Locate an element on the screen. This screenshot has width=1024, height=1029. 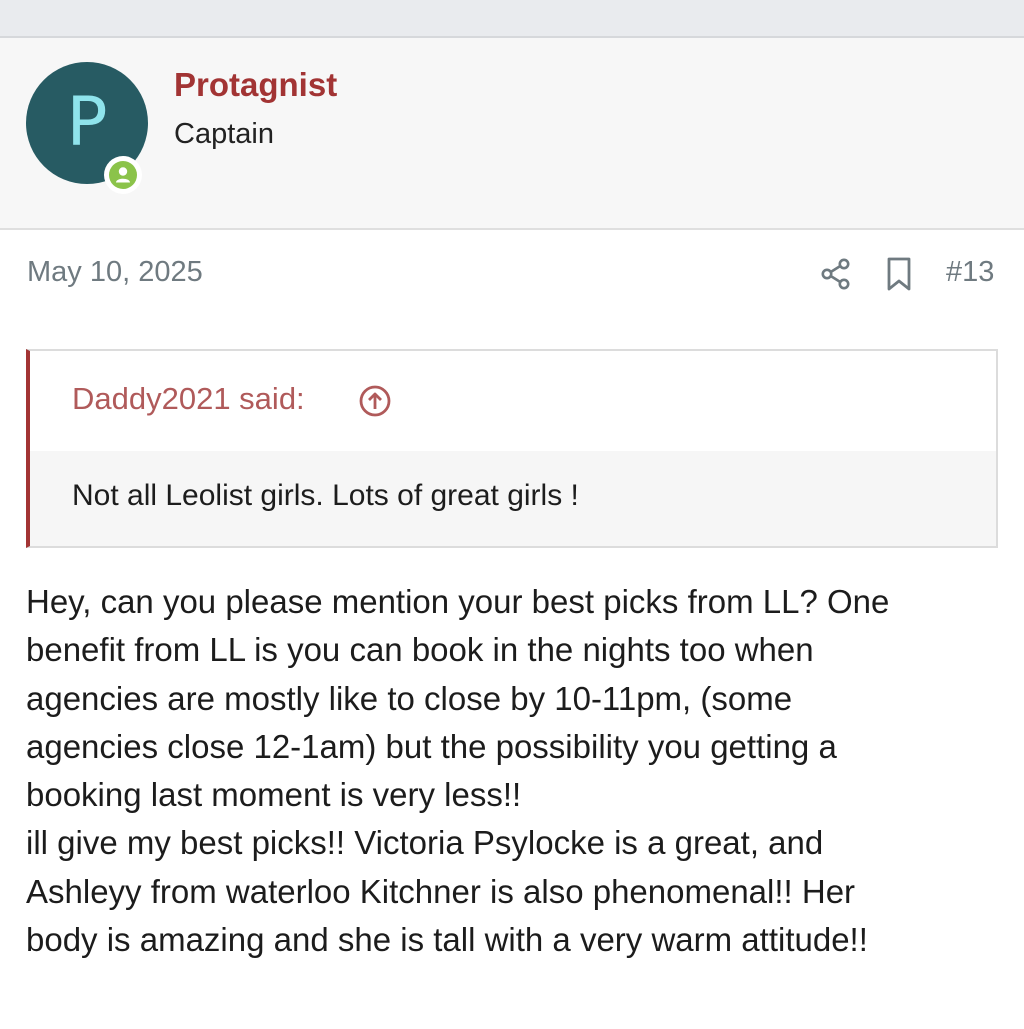
online-status-badge is located at coordinates (123, 175).